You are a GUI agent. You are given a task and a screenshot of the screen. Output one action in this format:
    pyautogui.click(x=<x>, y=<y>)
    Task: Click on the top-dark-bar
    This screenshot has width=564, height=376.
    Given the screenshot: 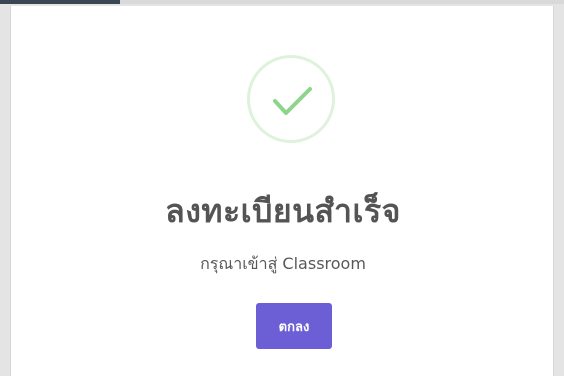 What is the action you would take?
    pyautogui.click(x=60, y=2)
    